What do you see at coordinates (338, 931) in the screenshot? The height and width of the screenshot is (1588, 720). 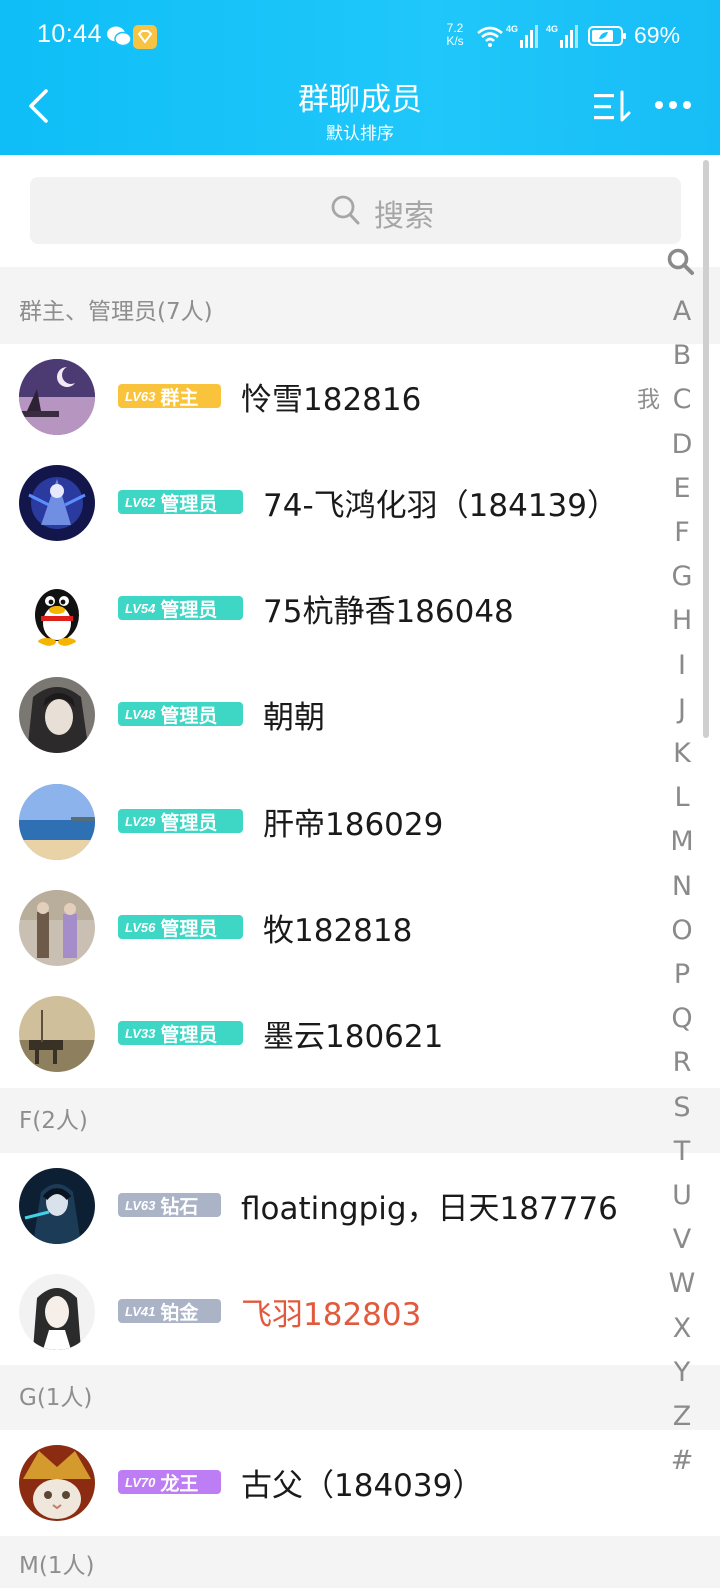 I see `member-name: 牧182818` at bounding box center [338, 931].